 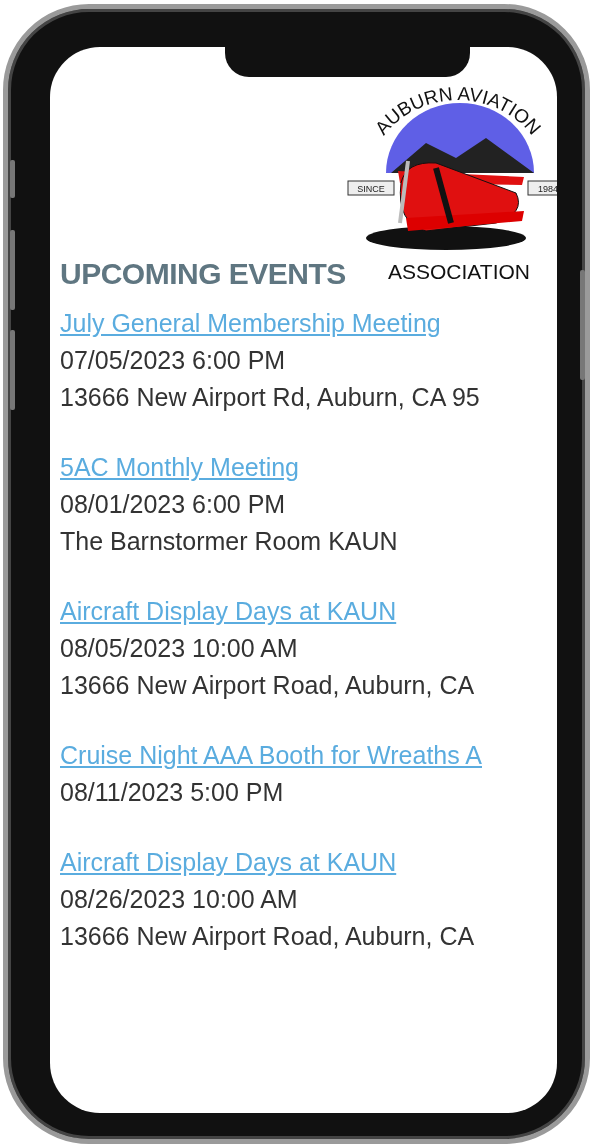 What do you see at coordinates (179, 648) in the screenshot?
I see `event-date-time: 08/05/2023 10:00 AM` at bounding box center [179, 648].